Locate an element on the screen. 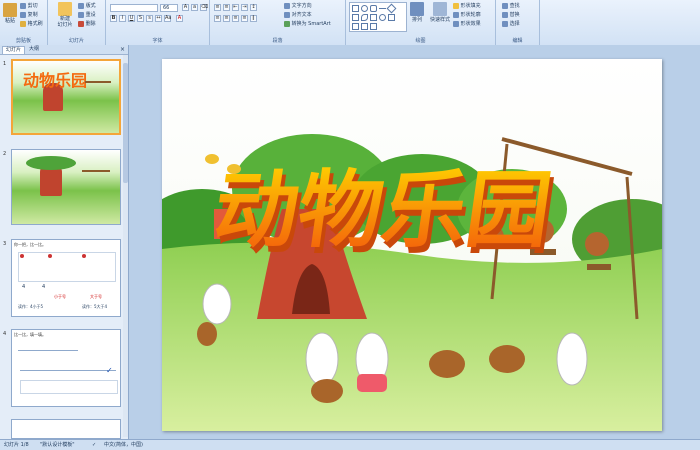 This screenshot has height=450, width=700. drawing-group: 排列 快速样式 形状填充 形状轮廓 形状效果 绘图 is located at coordinates (421, 22).